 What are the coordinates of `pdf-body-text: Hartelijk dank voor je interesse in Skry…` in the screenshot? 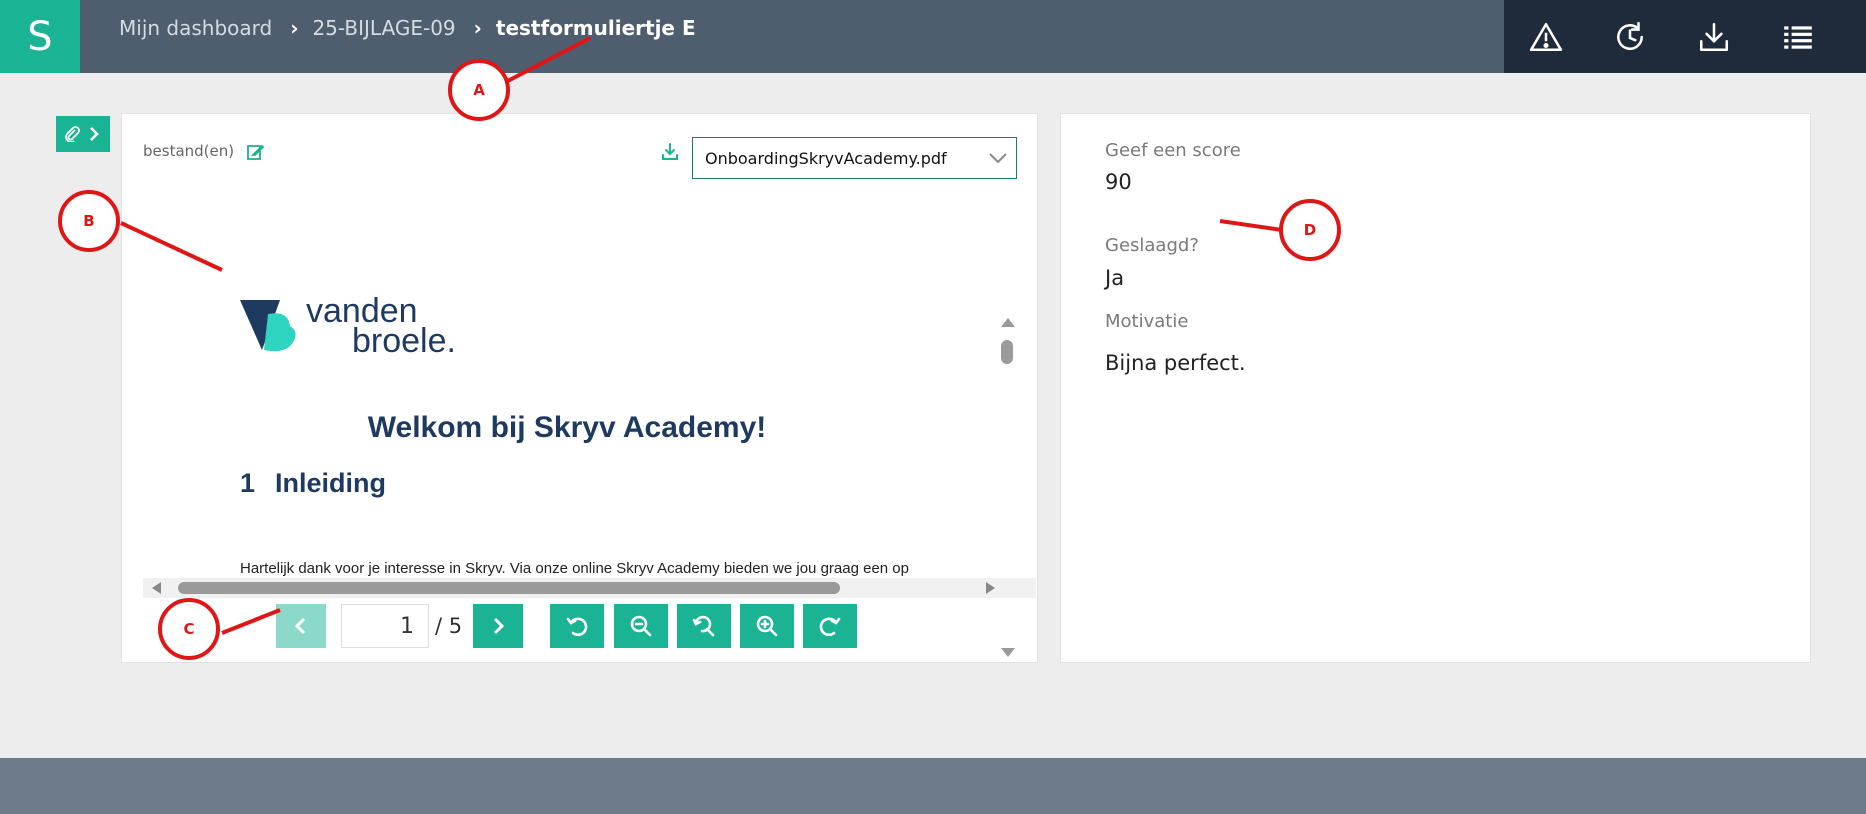 It's located at (574, 568).